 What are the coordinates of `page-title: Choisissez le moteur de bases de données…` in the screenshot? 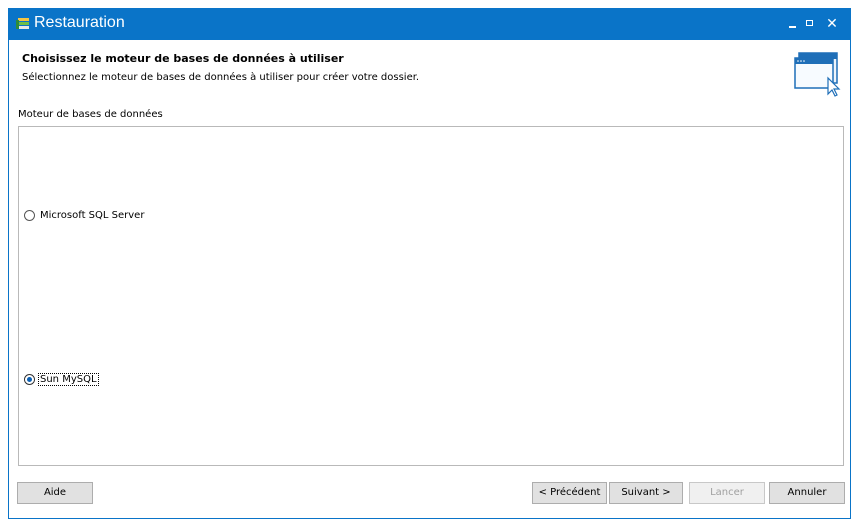 It's located at (183, 58).